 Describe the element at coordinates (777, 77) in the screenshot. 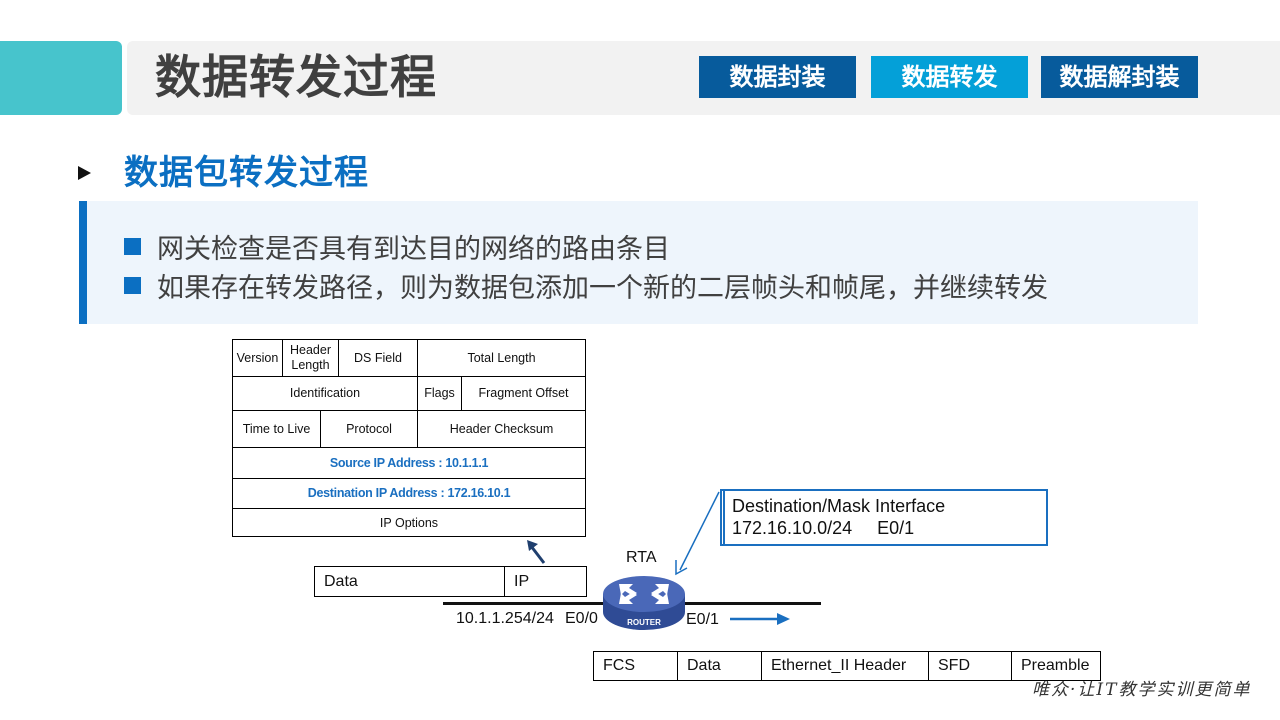

I see `tab-data-encapsulation: 数据封装` at that location.